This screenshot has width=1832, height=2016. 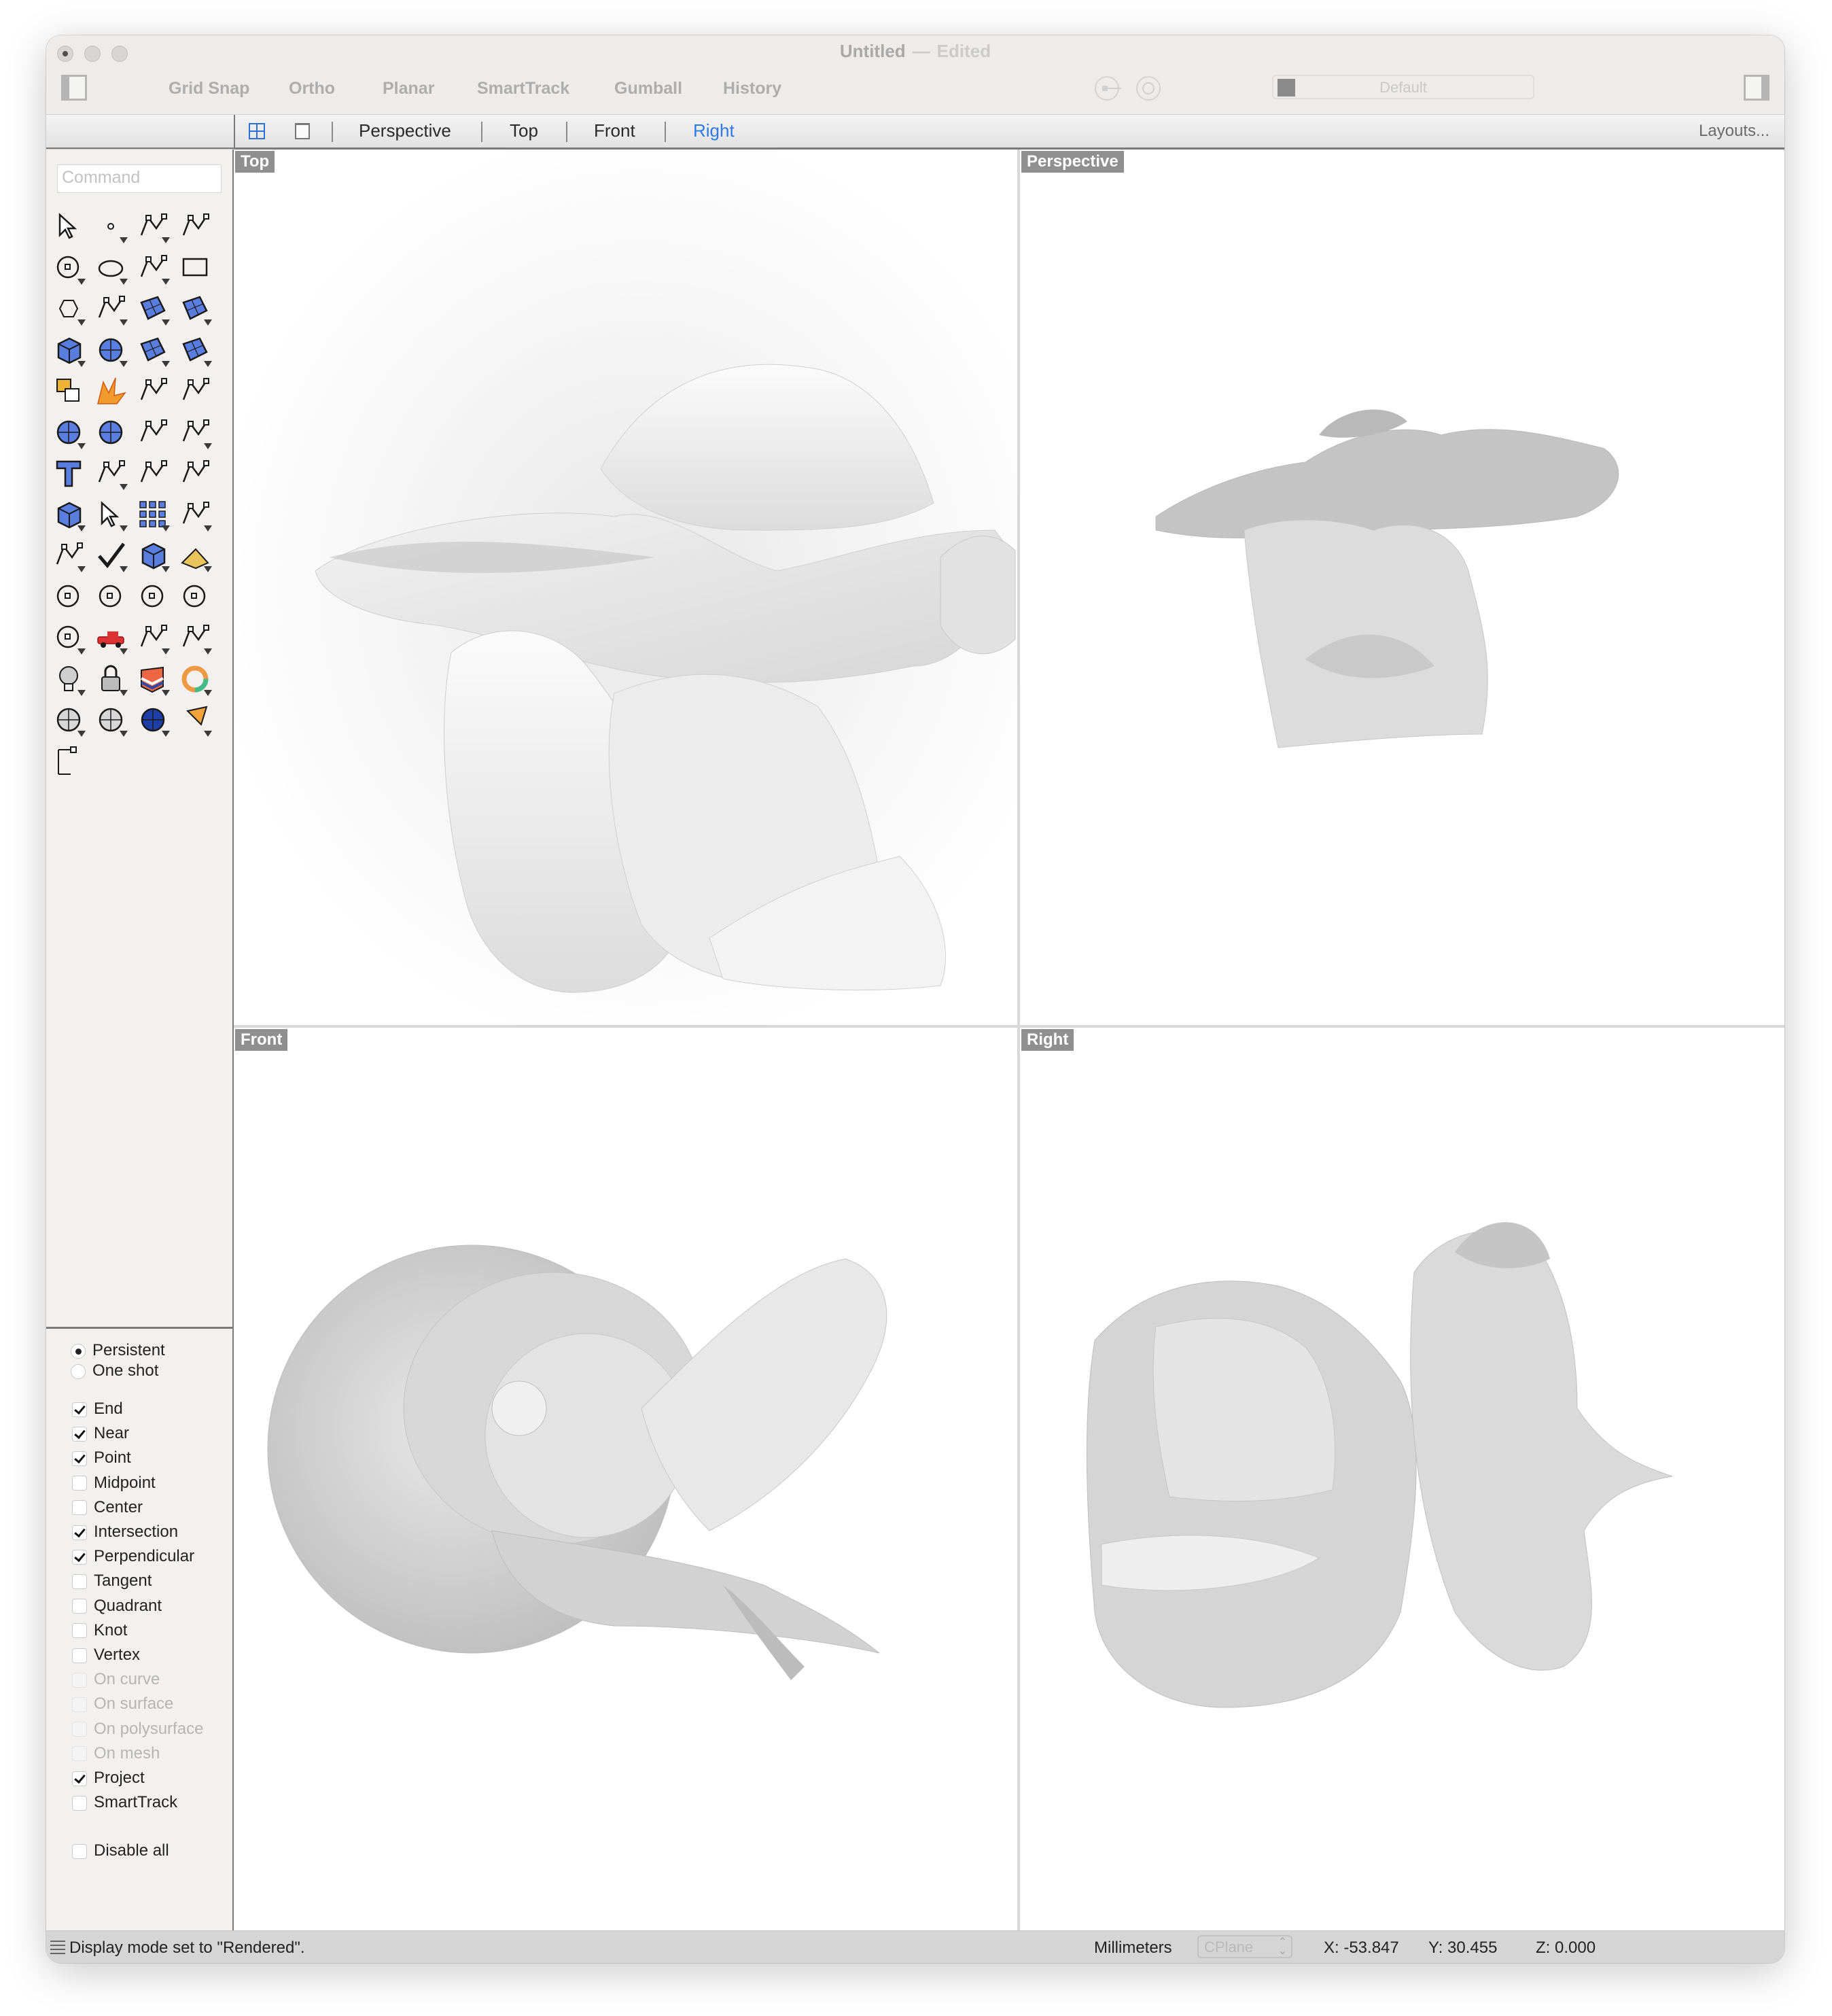 What do you see at coordinates (524, 130) in the screenshot?
I see `tab-top: Top` at bounding box center [524, 130].